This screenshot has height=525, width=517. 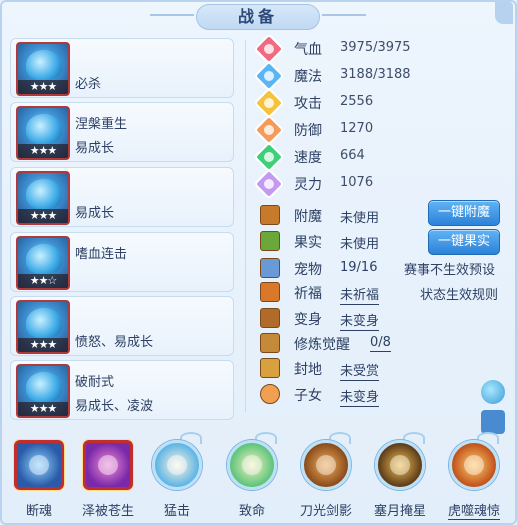 What do you see at coordinates (464, 213) in the screenshot?
I see `enchant-all-button: 一键附魔` at bounding box center [464, 213].